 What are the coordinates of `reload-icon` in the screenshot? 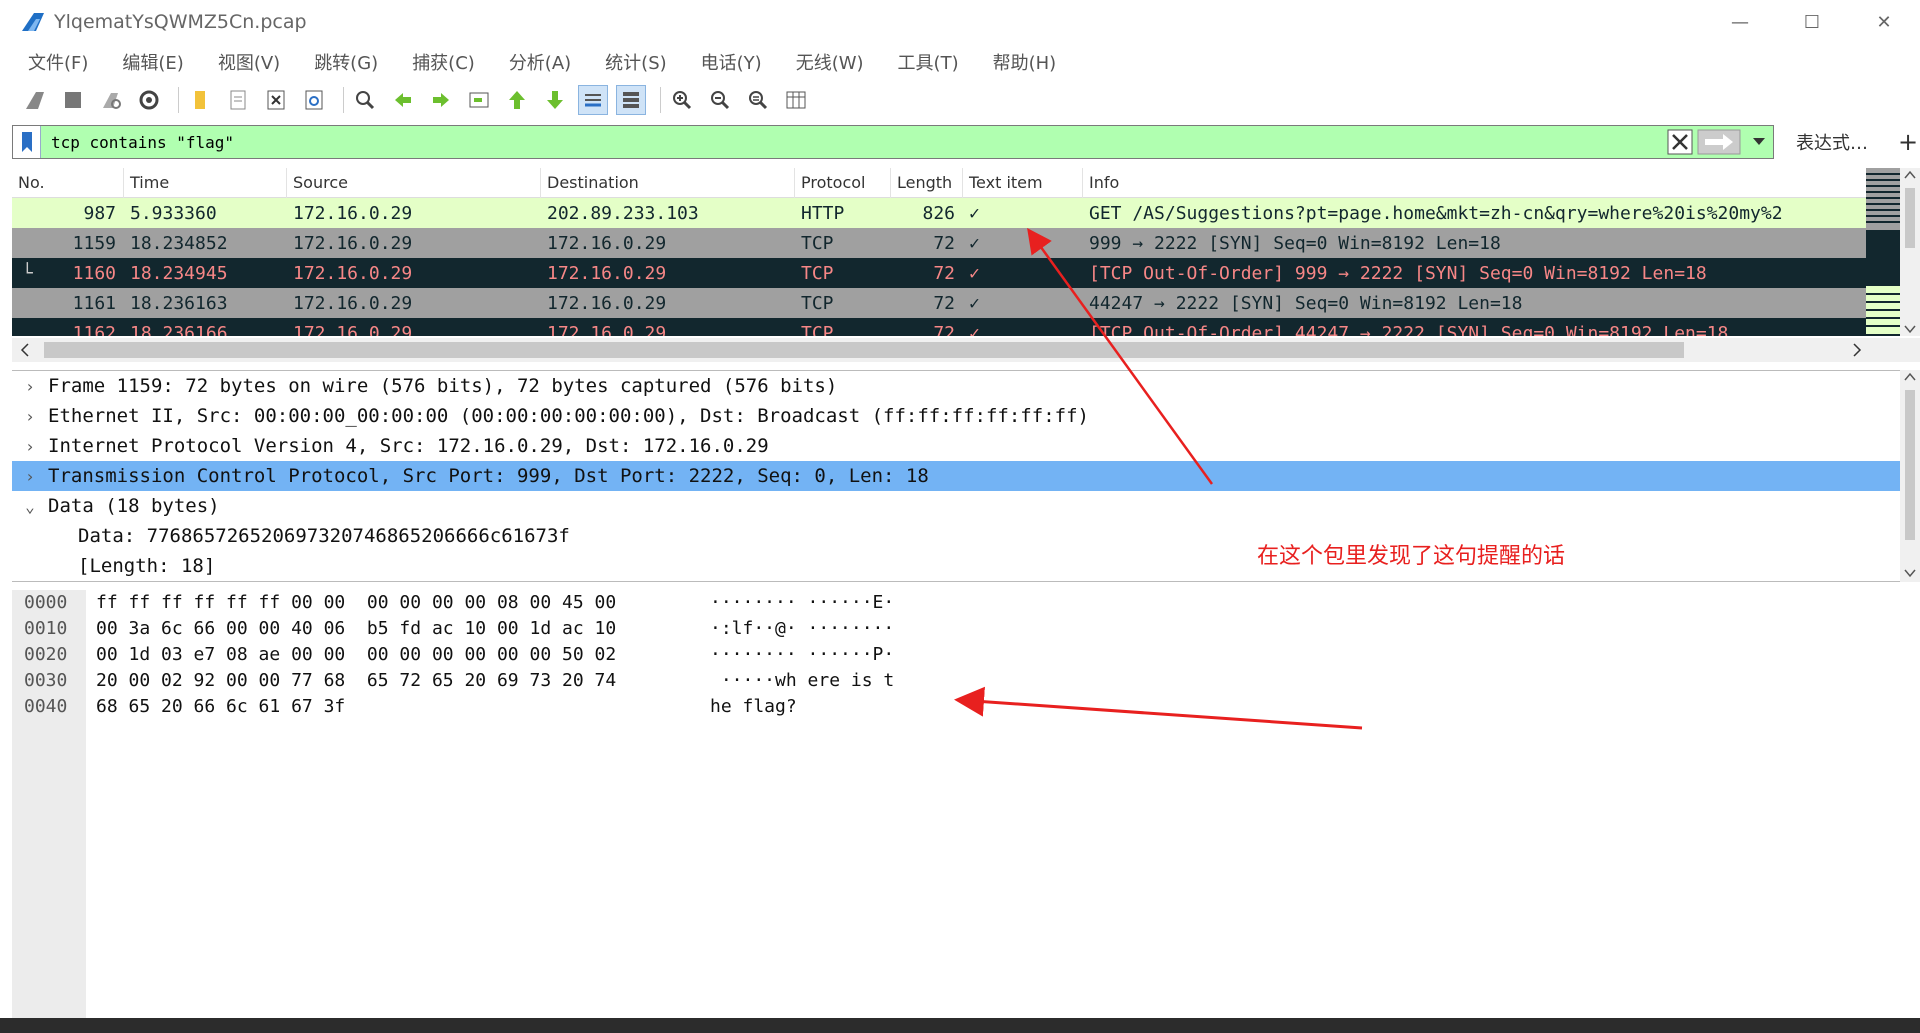 It's located at (314, 100).